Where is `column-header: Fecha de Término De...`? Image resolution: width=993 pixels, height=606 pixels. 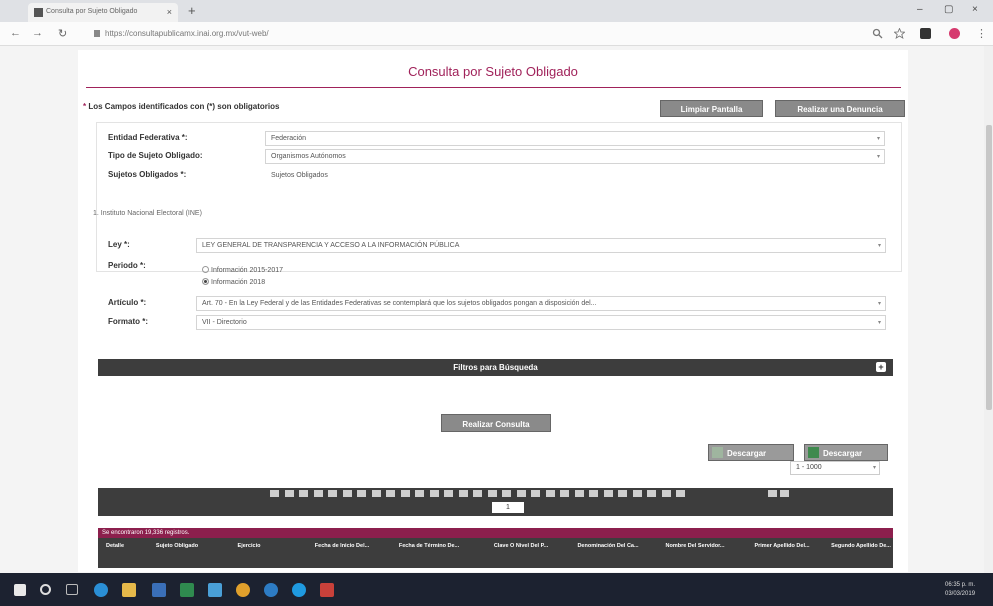
column-header: Fecha de Término De... is located at coordinates (429, 546).